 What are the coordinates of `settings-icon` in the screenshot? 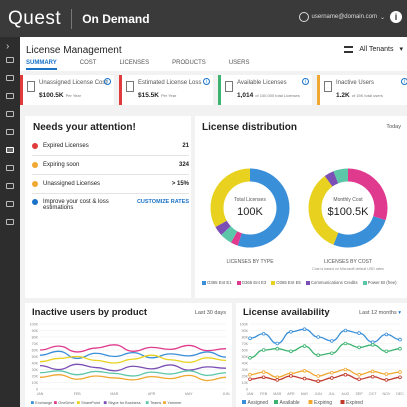 It's located at (10, 222).